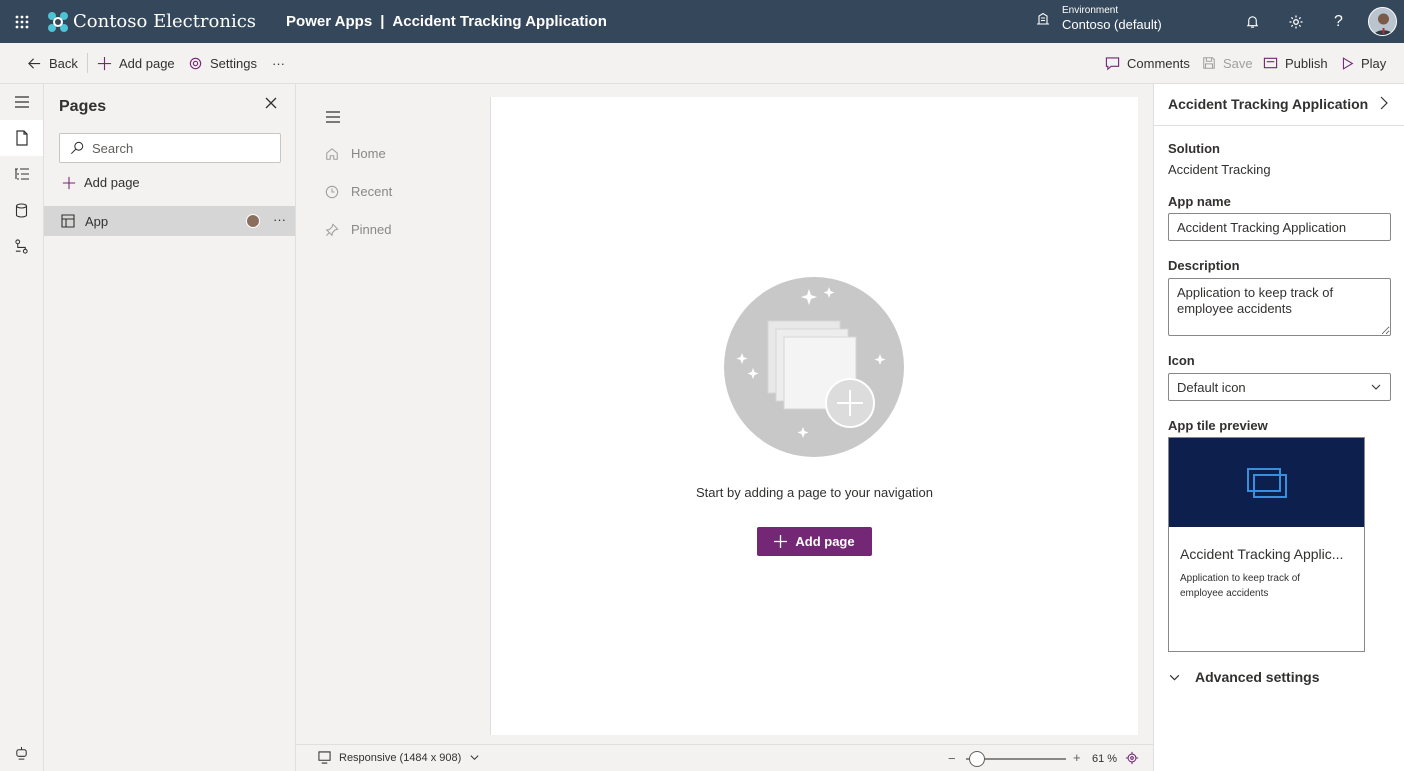  I want to click on icon-dropdown: Default icon, so click(1279, 387).